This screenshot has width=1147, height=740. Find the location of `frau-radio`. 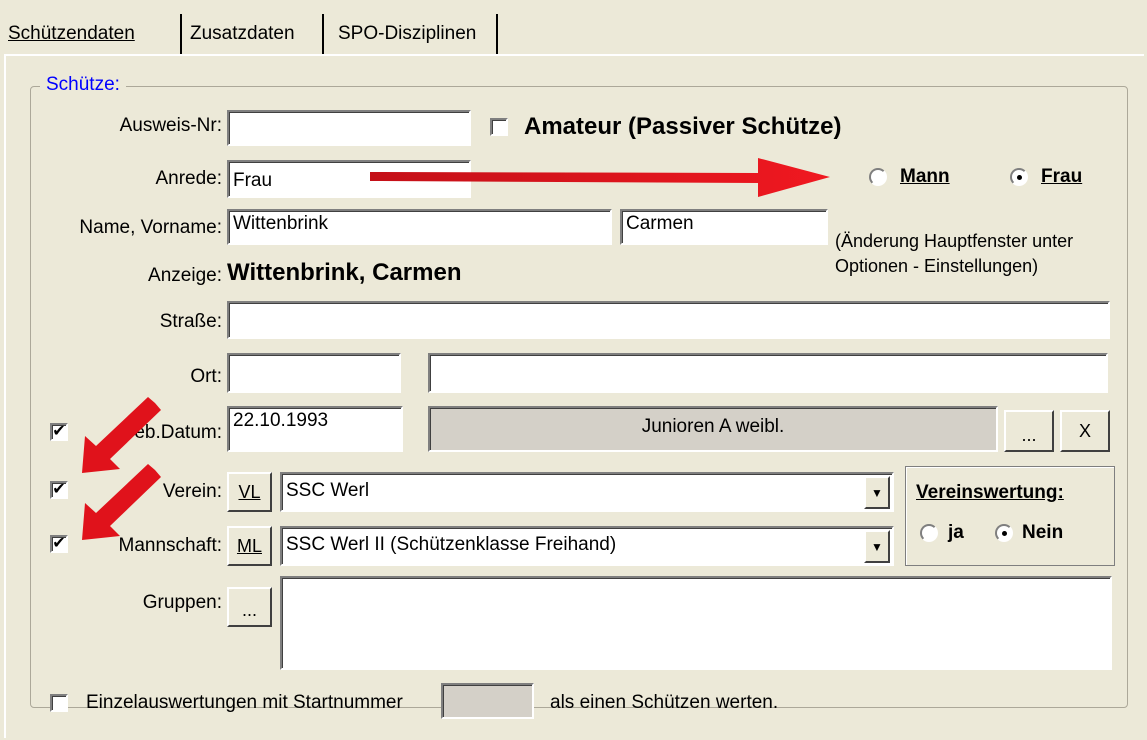

frau-radio is located at coordinates (1019, 177).